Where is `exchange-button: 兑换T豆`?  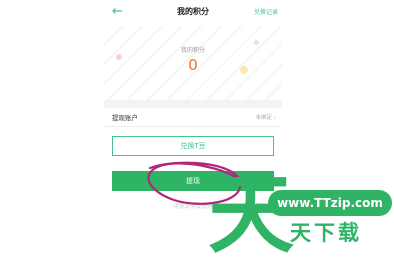
exchange-button: 兑换T豆 is located at coordinates (193, 146).